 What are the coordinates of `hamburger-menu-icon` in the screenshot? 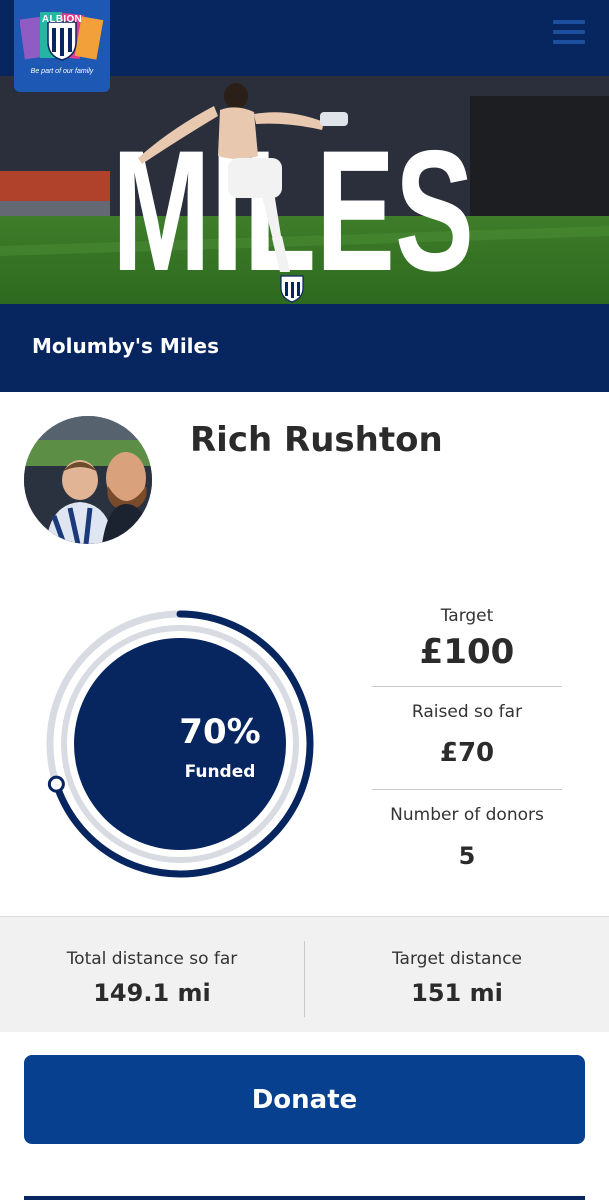 It's located at (569, 34).